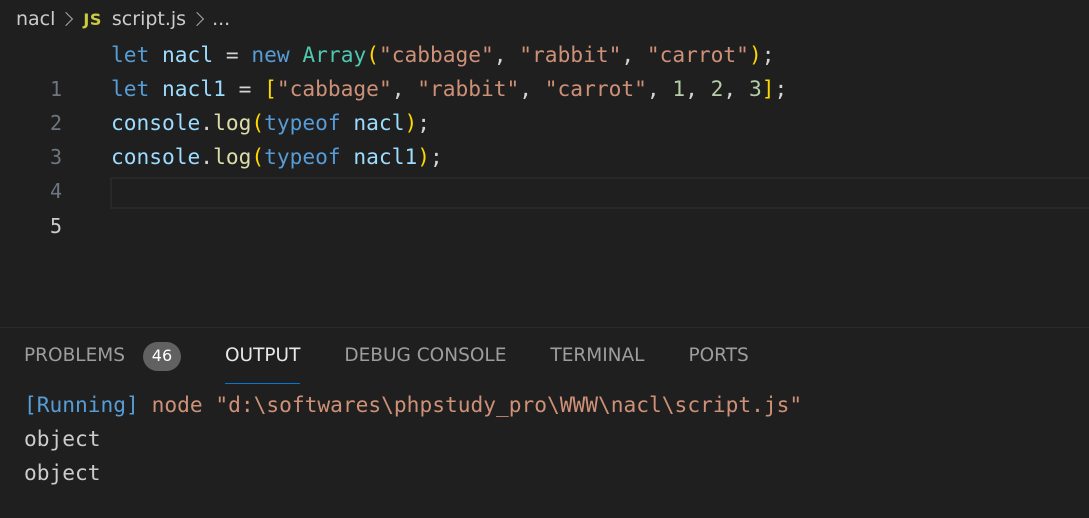 Image resolution: width=1089 pixels, height=518 pixels. Describe the element at coordinates (92, 19) in the screenshot. I see `javascript-file-icon: JS` at that location.